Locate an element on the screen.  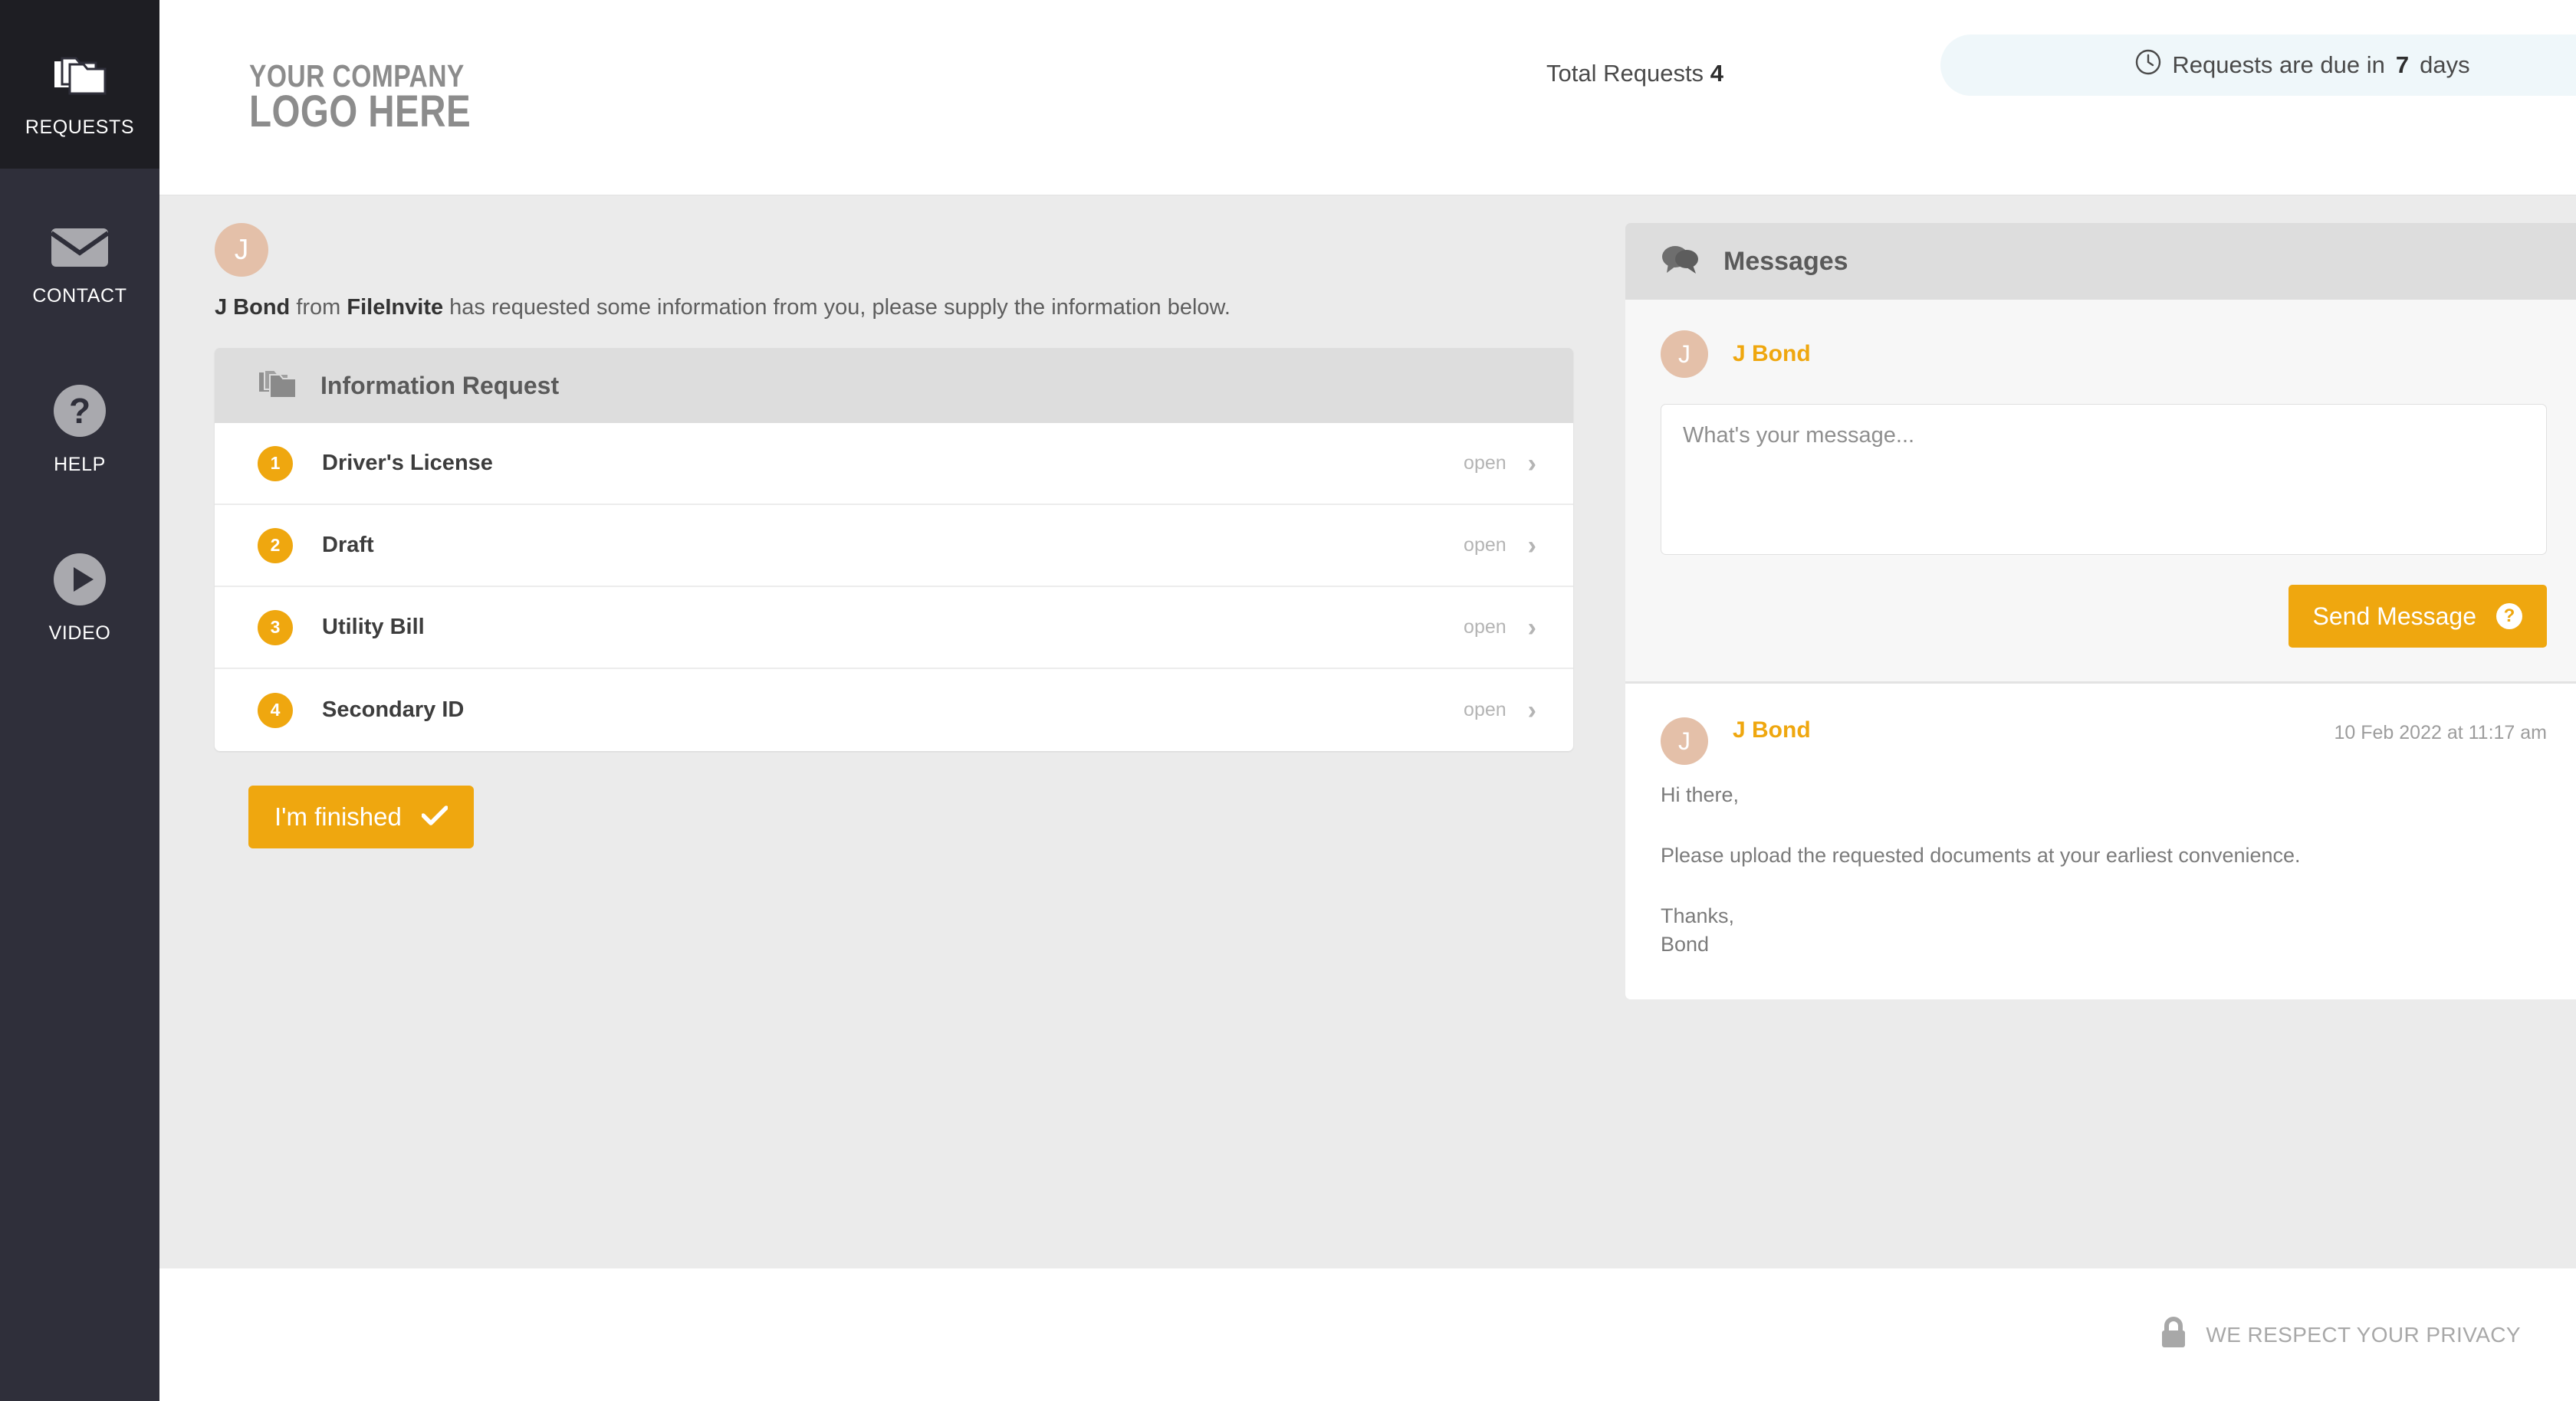
table-row: 1 Driver's License open › is located at coordinates (894, 464).